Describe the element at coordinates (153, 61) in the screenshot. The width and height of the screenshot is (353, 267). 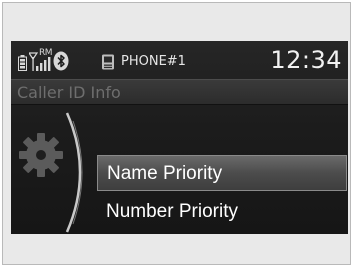
I see `connected-phone-name: PHONE#1` at that location.